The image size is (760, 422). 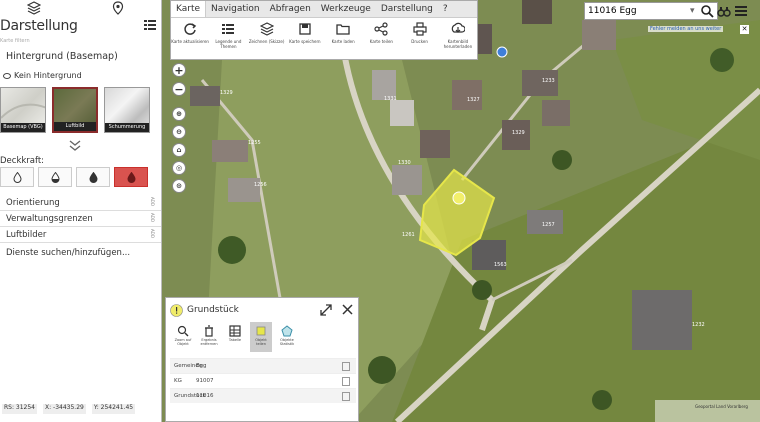 What do you see at coordinates (744, 29) in the screenshot?
I see `close-icon: ✕` at bounding box center [744, 29].